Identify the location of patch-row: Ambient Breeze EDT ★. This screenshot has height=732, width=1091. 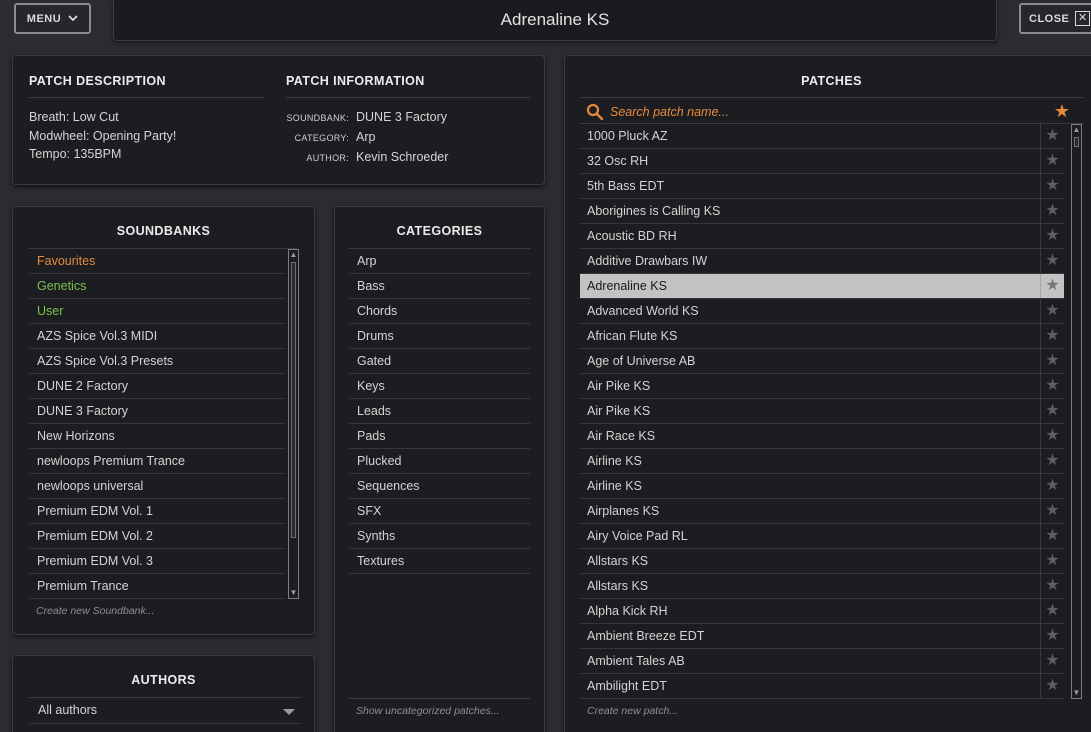
(822, 636).